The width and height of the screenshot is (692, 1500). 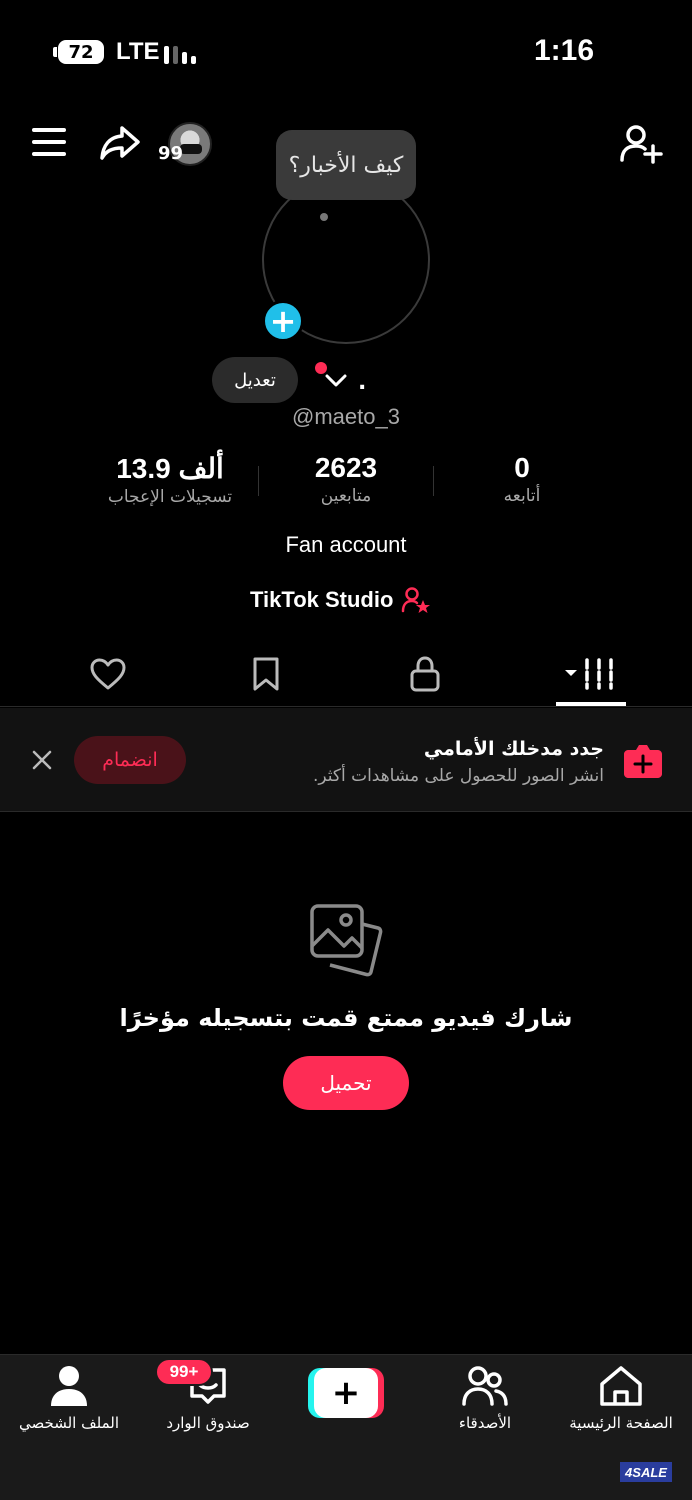 I want to click on tab-private, so click(x=425, y=674).